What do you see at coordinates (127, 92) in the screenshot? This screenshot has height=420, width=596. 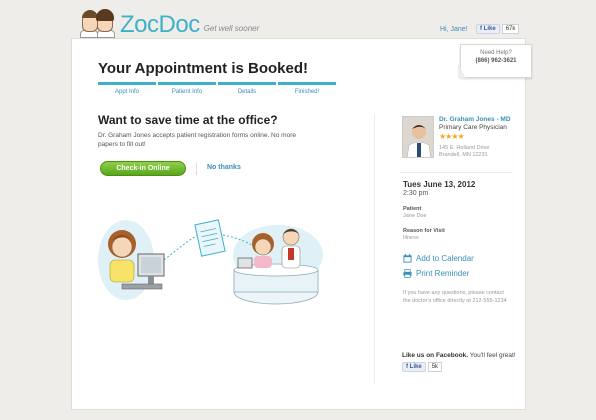 I see `step-label: Appt Info` at bounding box center [127, 92].